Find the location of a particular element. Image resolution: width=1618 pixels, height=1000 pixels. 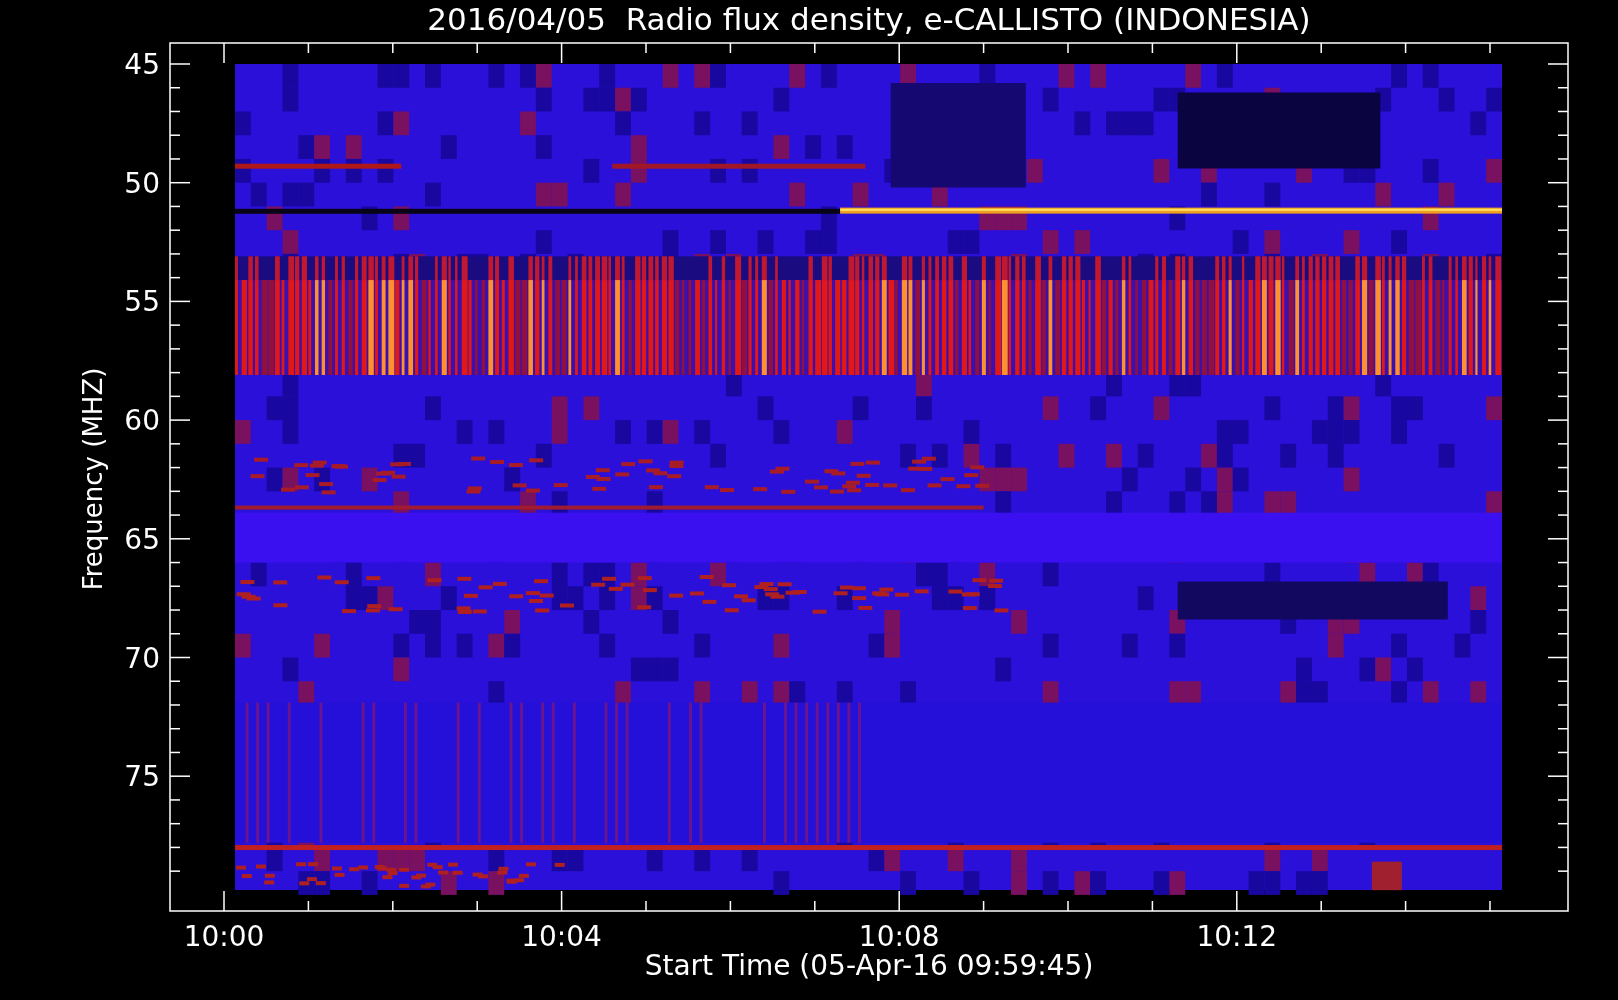

y-tick-label: 65 is located at coordinates (142, 539).